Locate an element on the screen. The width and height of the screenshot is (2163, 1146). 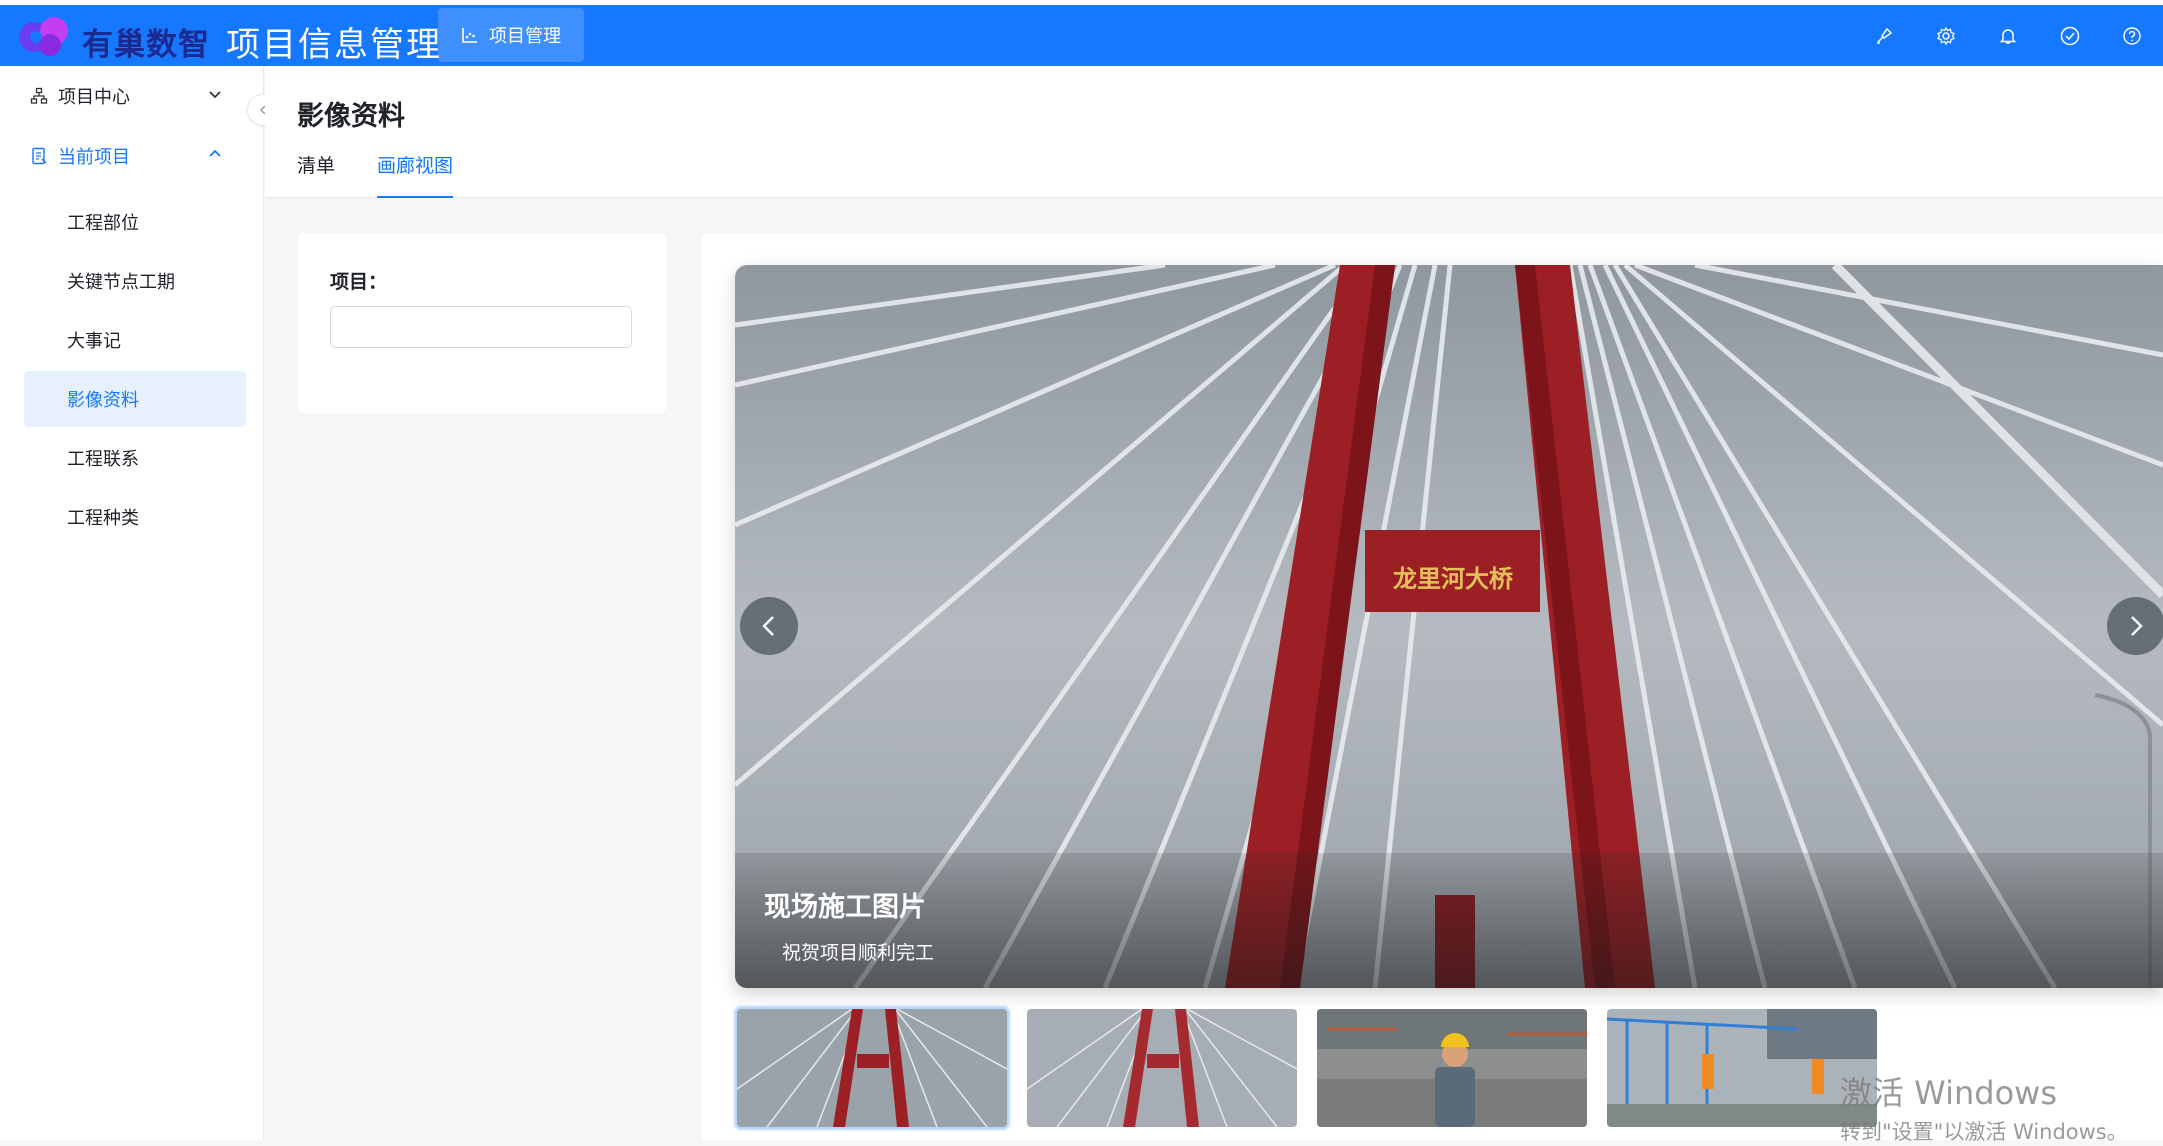
sidebar-item-key-milestones: 关键节点工期 is located at coordinates (135, 281).